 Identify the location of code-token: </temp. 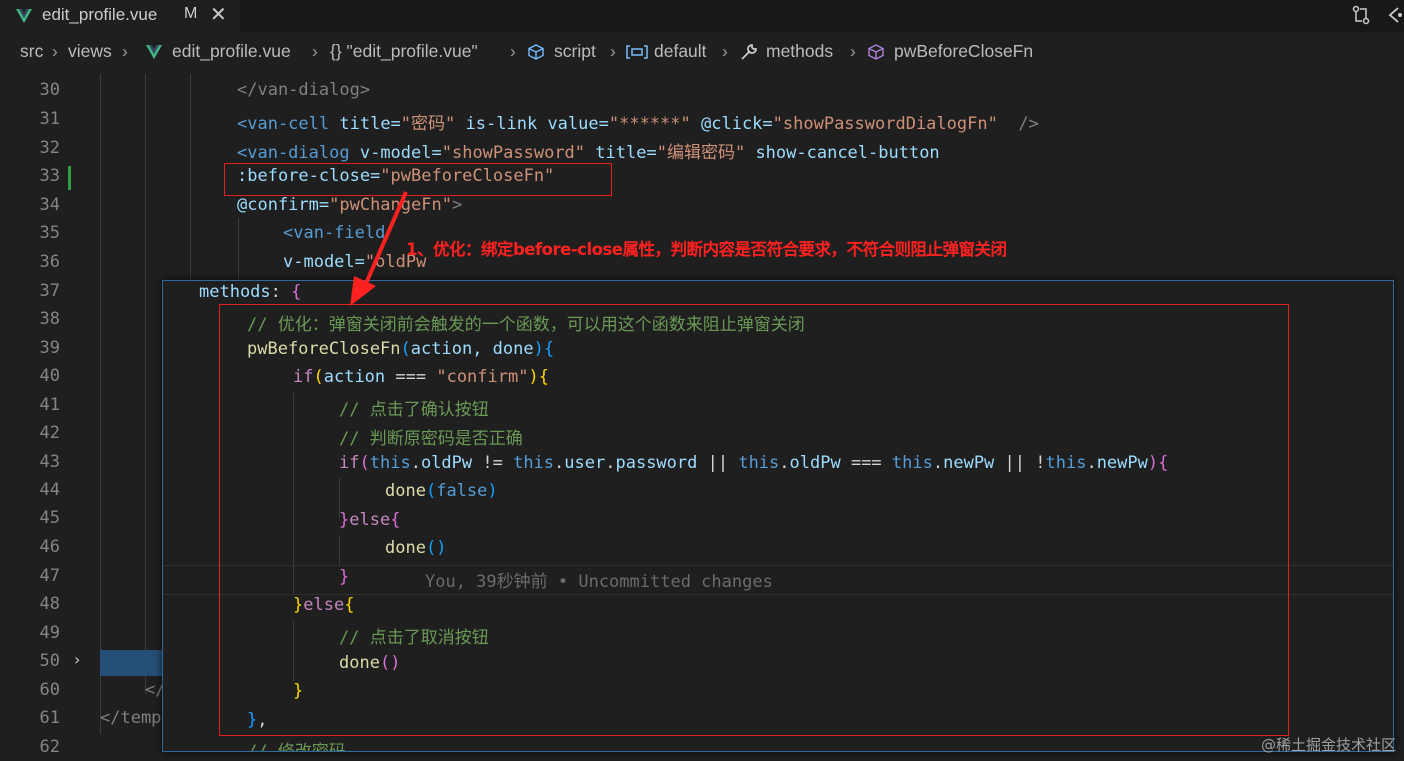
(131, 718).